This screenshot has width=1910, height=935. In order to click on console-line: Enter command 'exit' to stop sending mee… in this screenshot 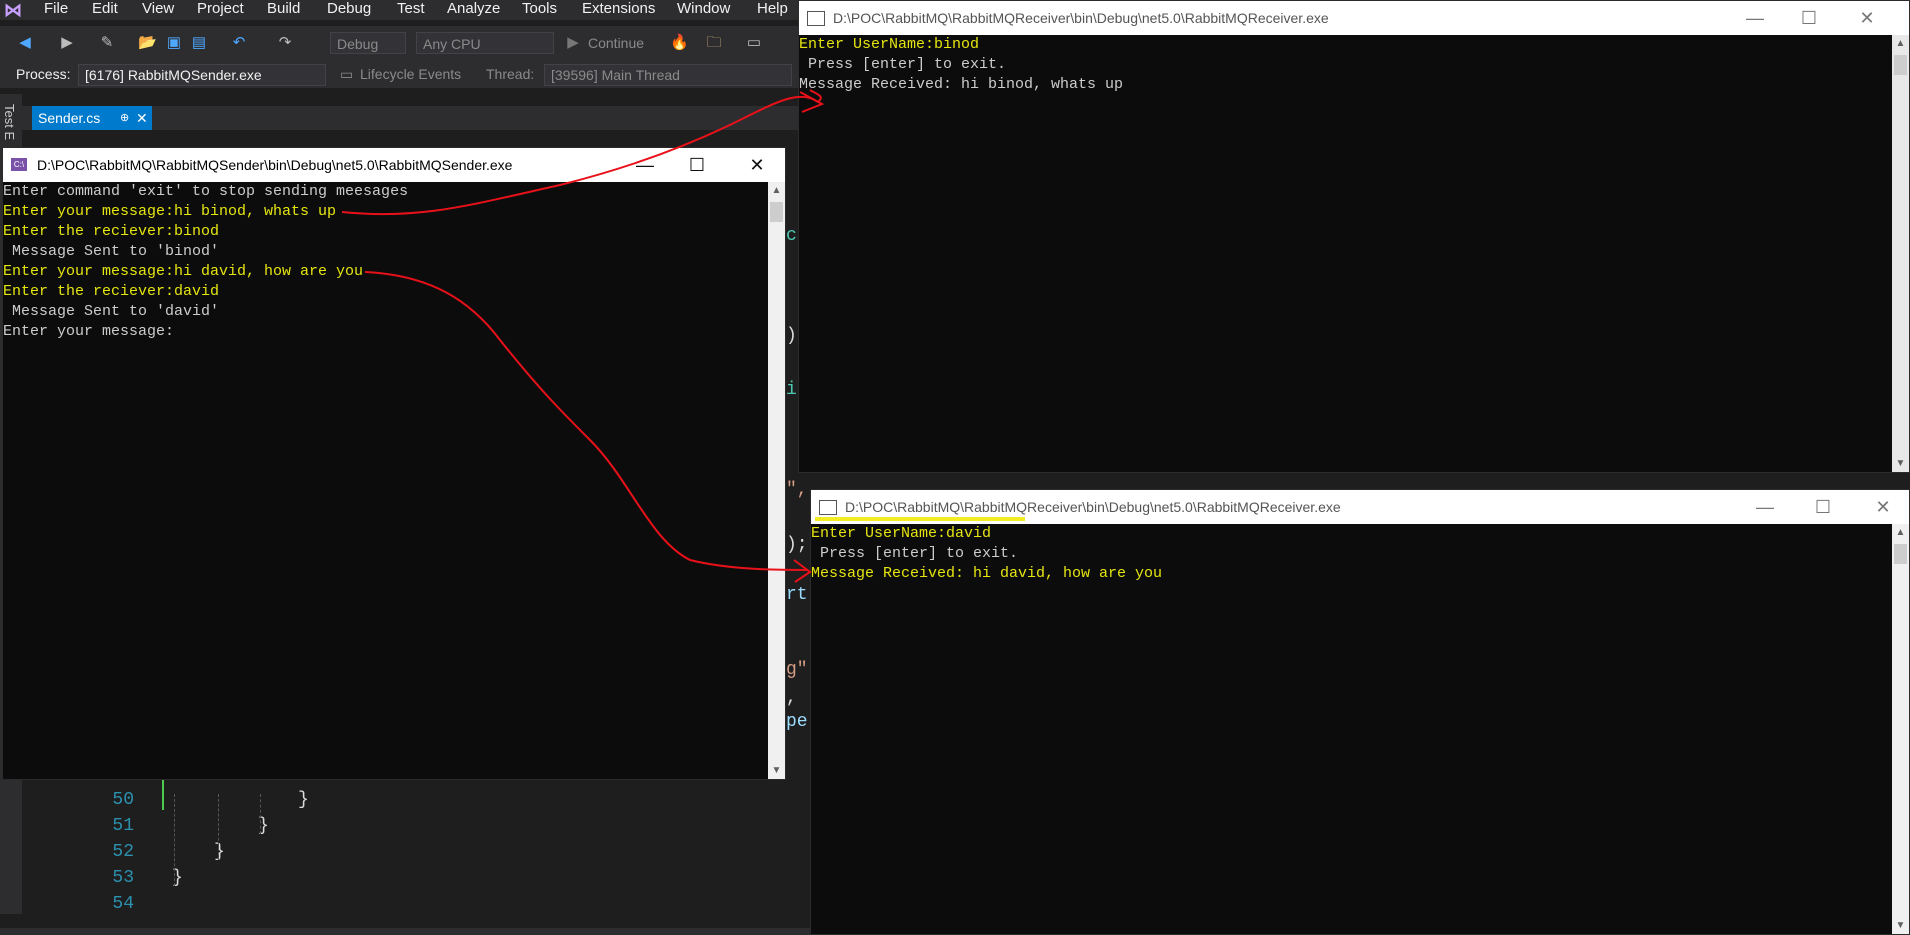, I will do `click(206, 191)`.